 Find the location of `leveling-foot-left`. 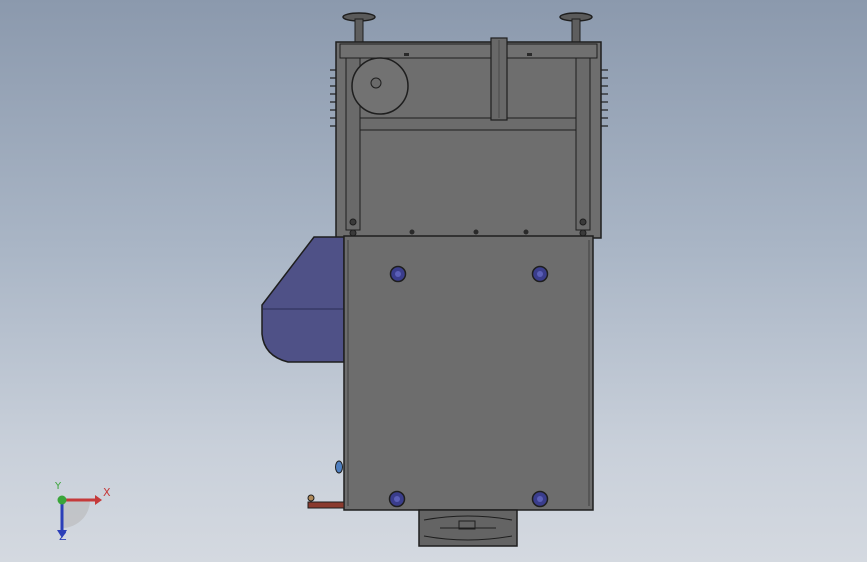

leveling-foot-left is located at coordinates (359, 28).